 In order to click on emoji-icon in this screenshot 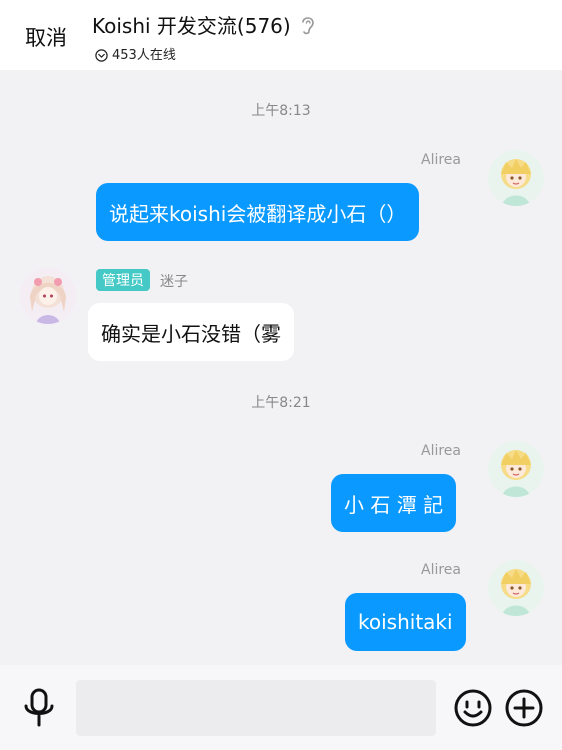, I will do `click(473, 708)`.